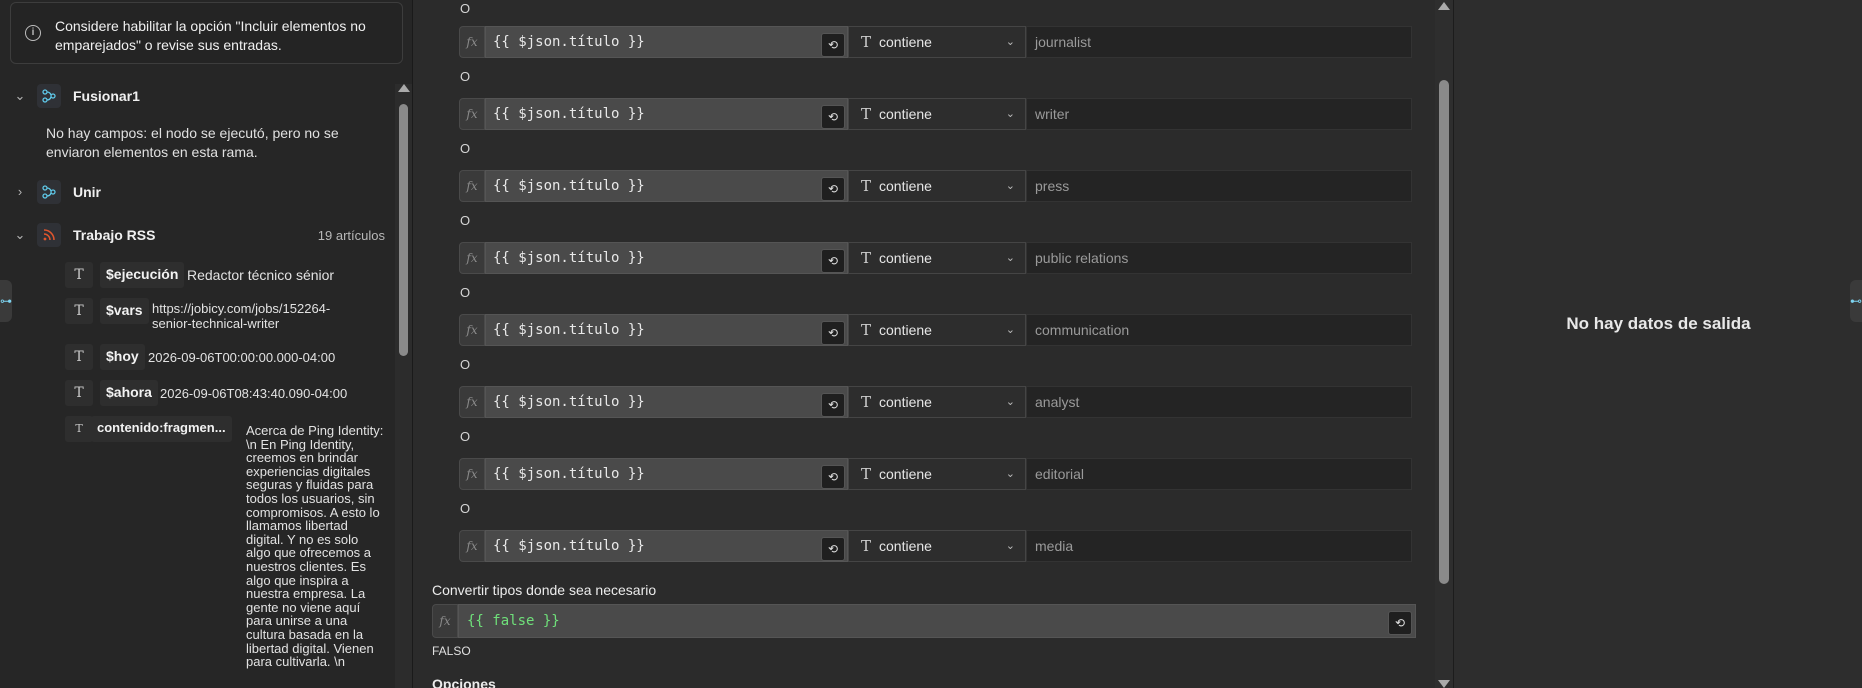 The width and height of the screenshot is (1862, 688). Describe the element at coordinates (937, 621) in the screenshot. I see `convert-expression: {{ false }}` at that location.